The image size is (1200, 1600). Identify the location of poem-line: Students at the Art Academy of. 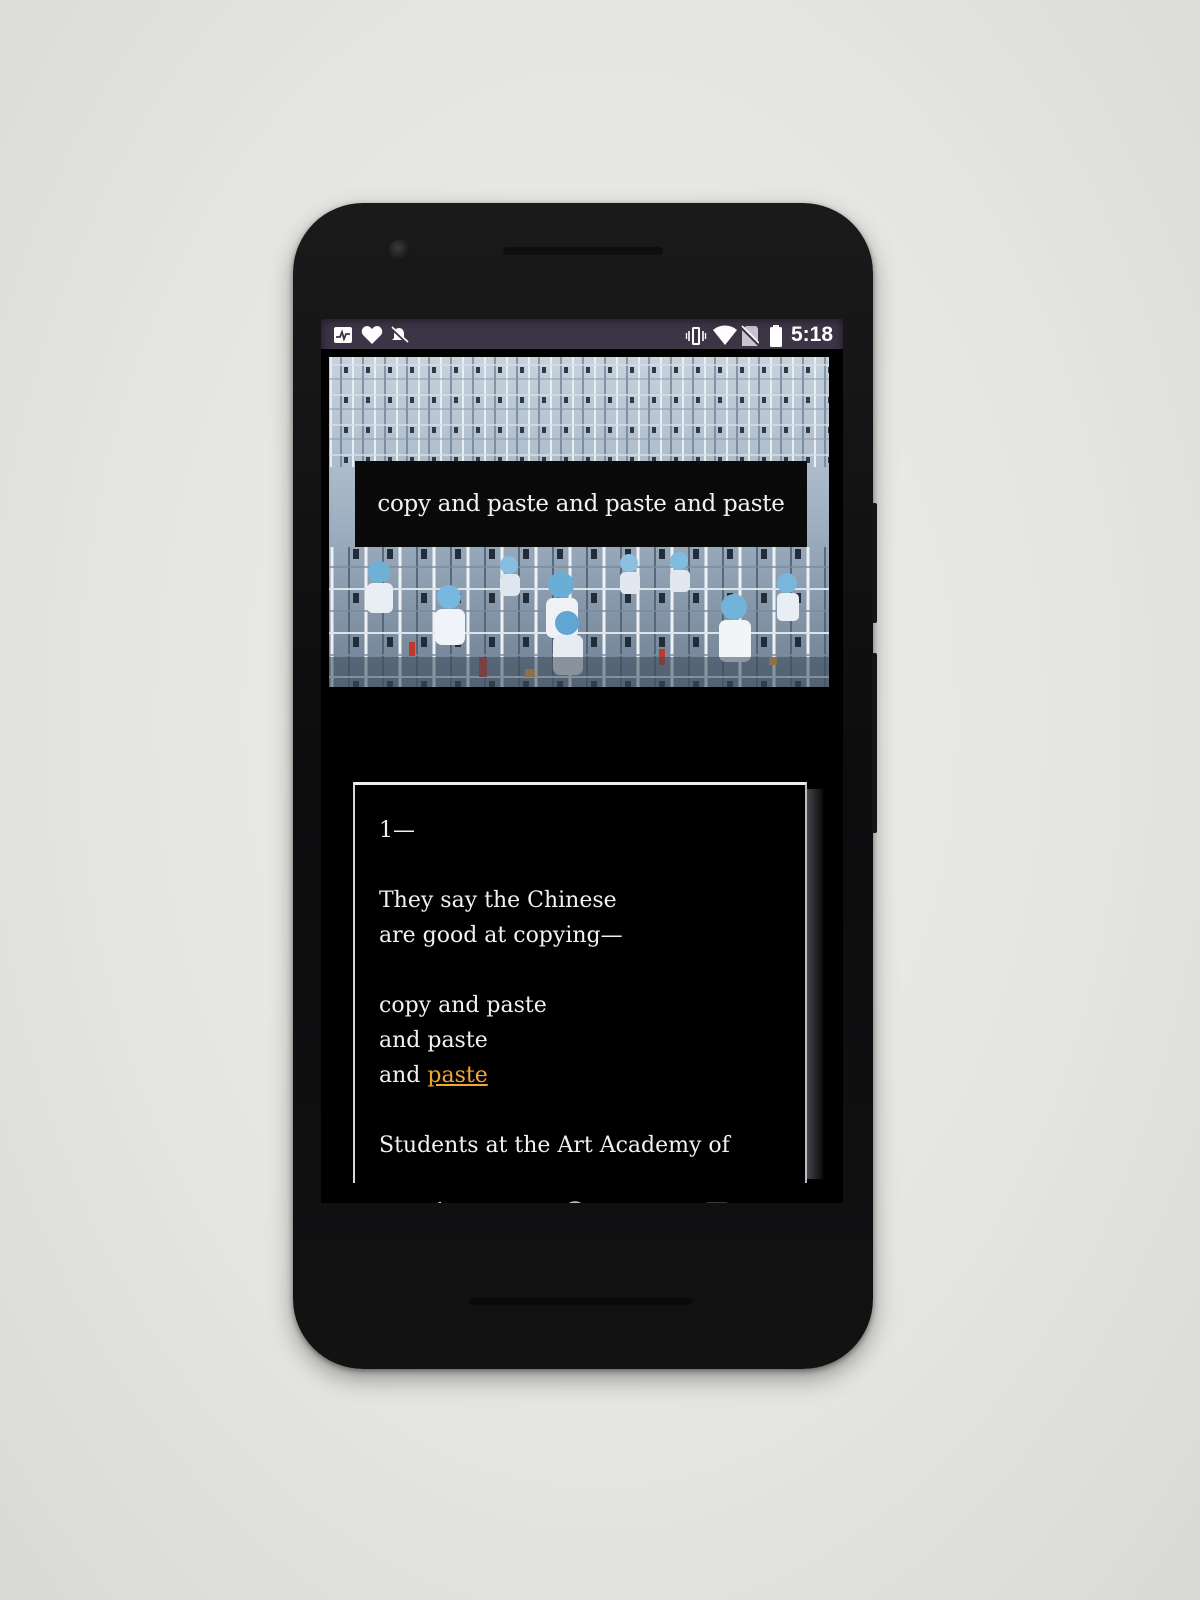
(554, 1145).